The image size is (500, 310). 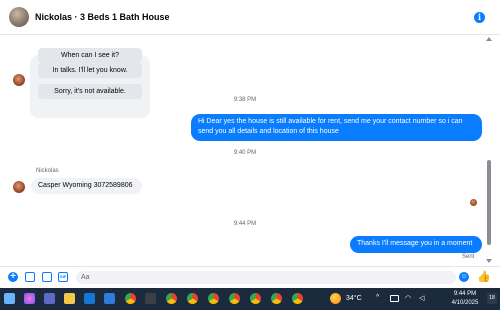 I want to click on scrollbar-thumb, so click(x=489, y=202).